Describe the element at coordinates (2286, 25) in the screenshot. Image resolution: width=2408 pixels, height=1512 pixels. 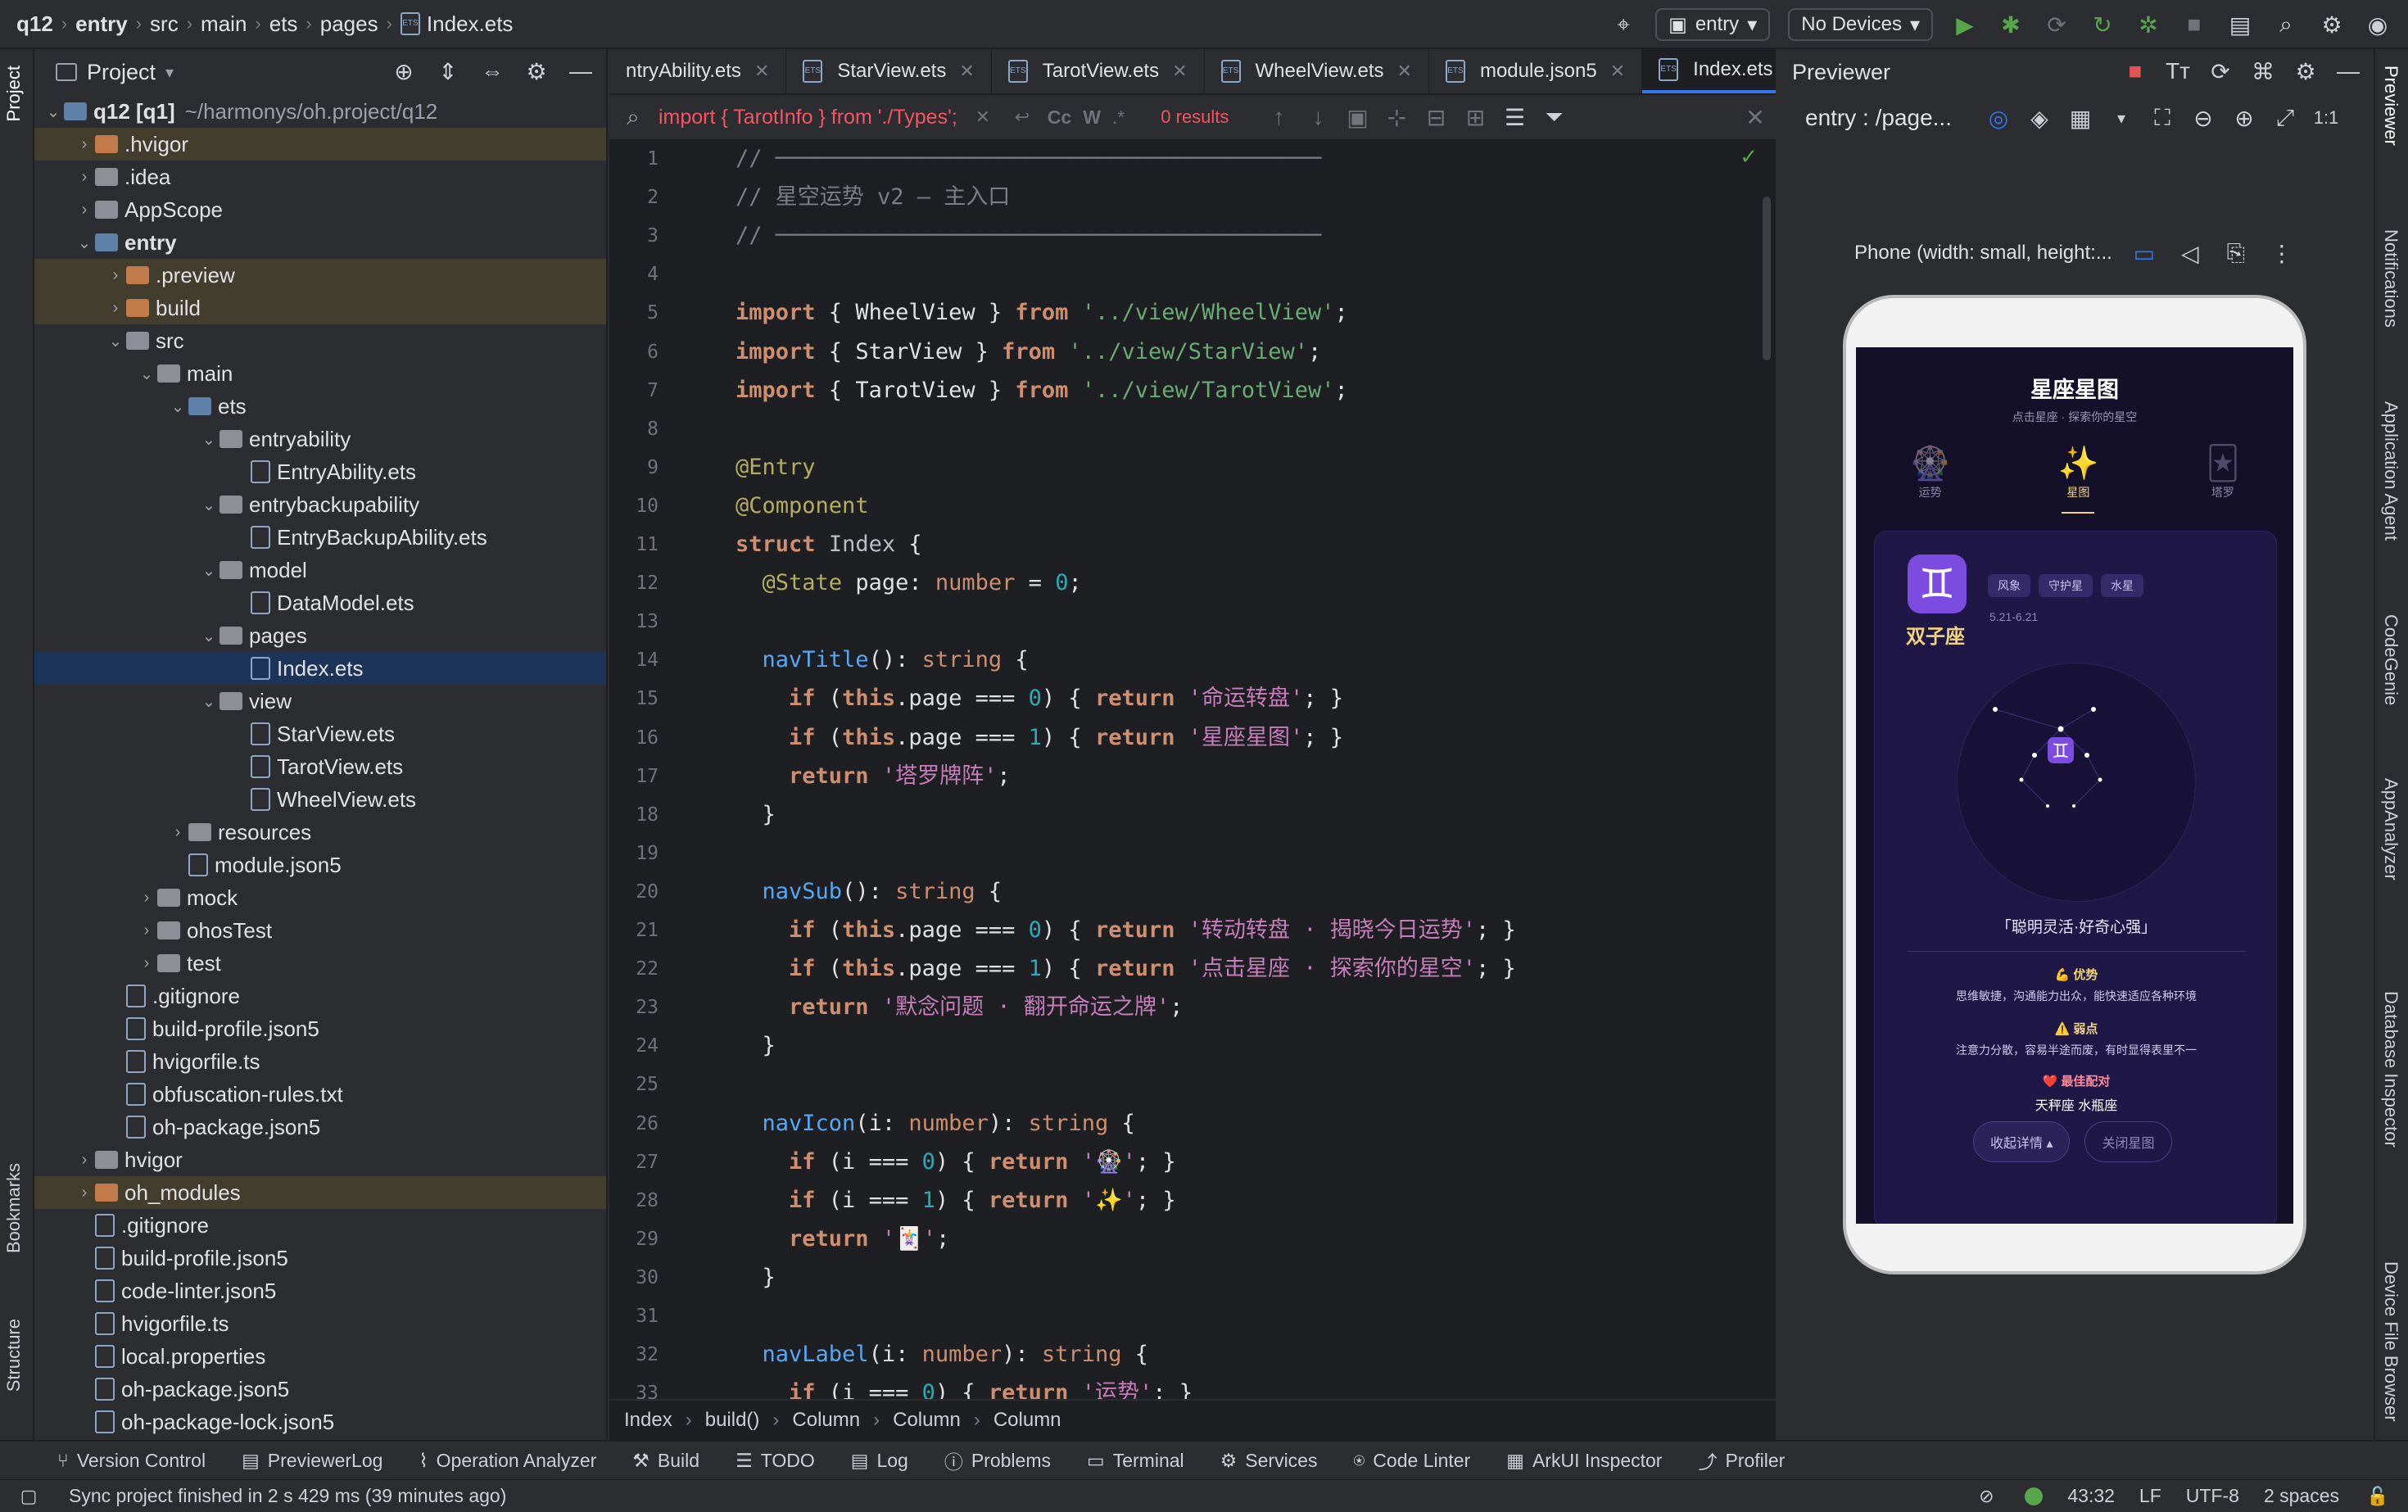
I see `search-icon: ⌕` at that location.